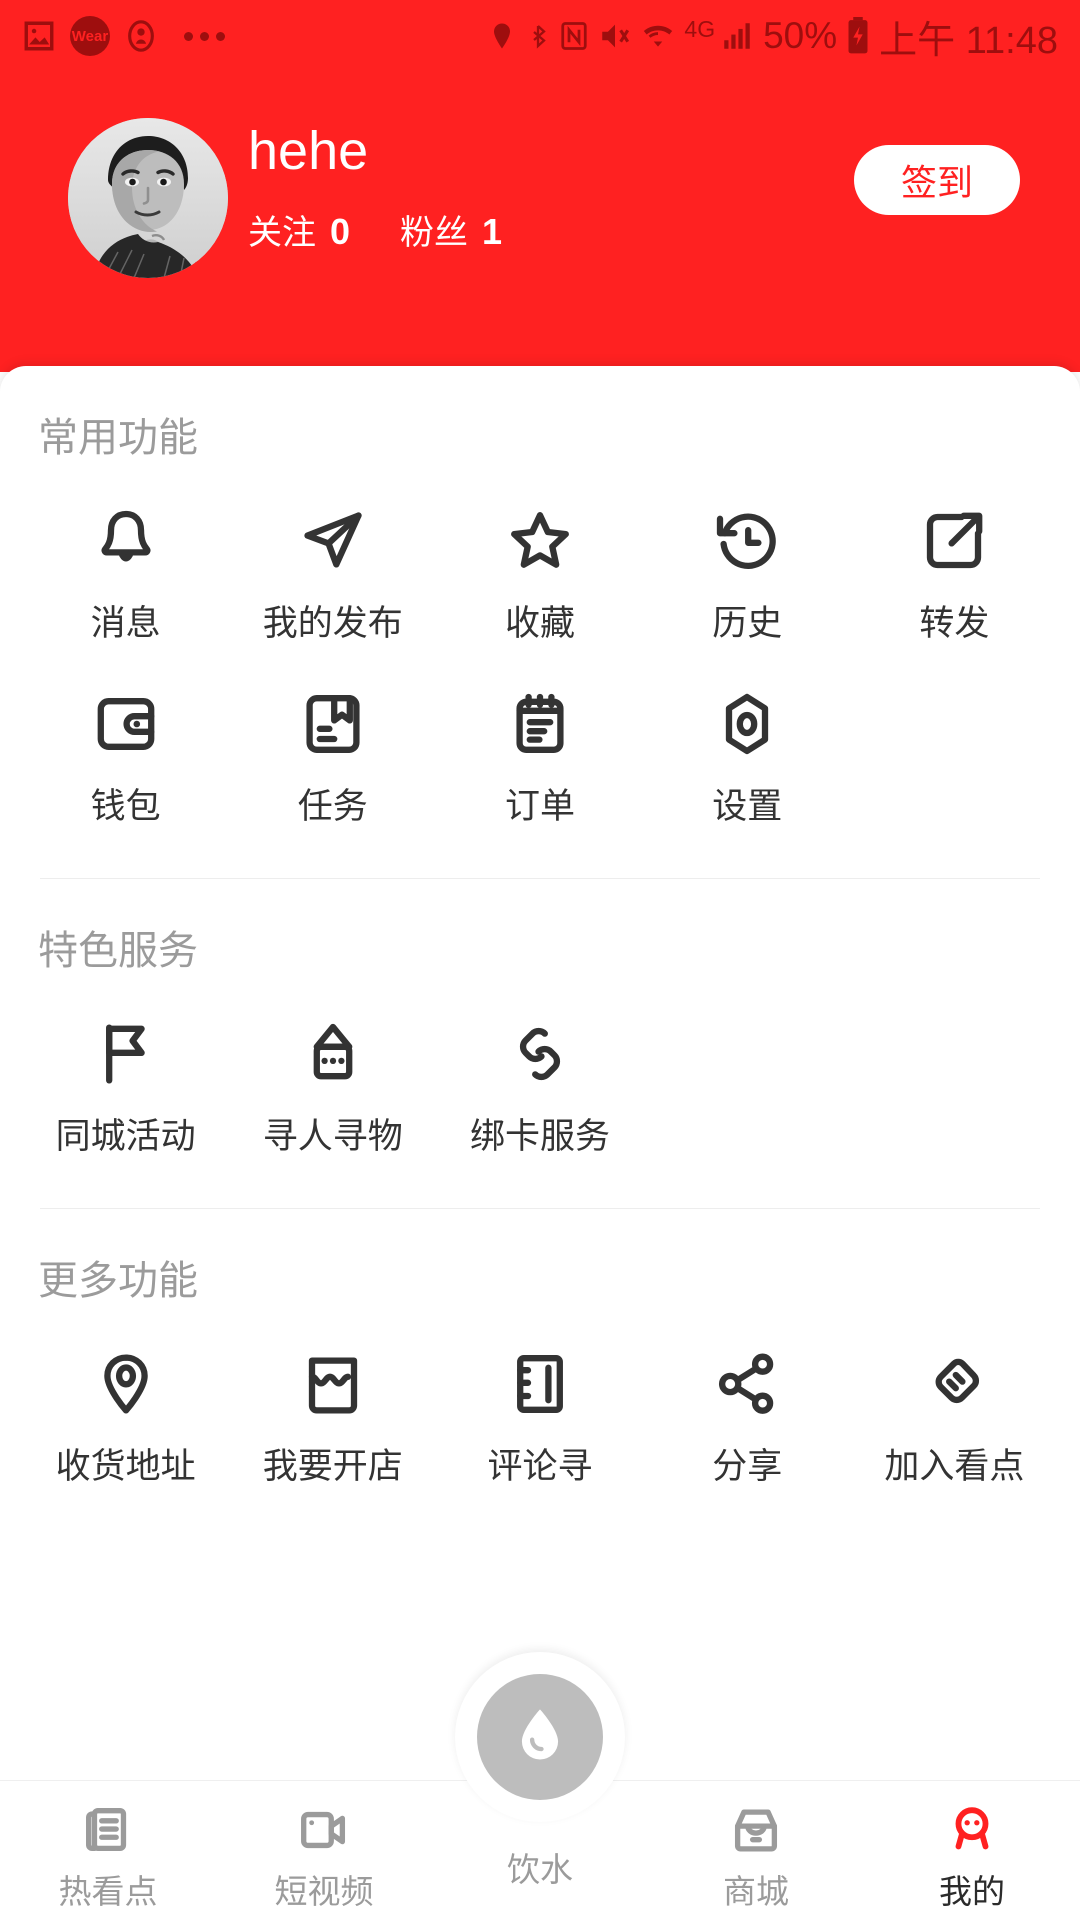 This screenshot has width=1080, height=1920. Describe the element at coordinates (800, 35) in the screenshot. I see `battery-percent-label: 50%` at that location.